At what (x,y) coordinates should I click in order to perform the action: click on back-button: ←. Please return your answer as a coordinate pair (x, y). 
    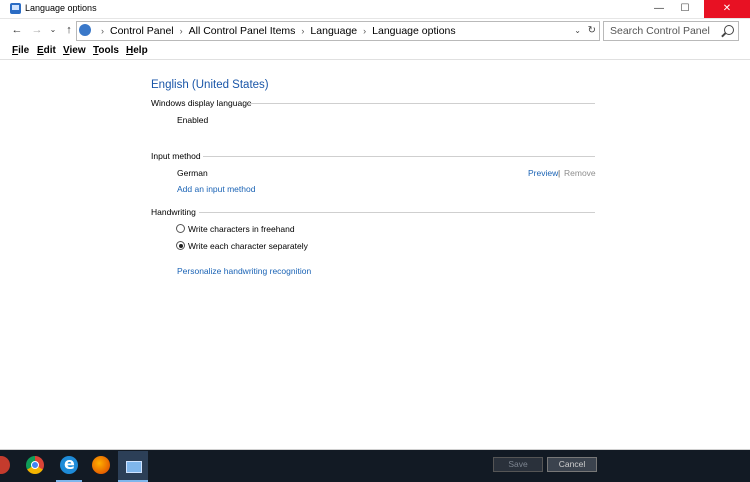
    Looking at the image, I should click on (17, 30).